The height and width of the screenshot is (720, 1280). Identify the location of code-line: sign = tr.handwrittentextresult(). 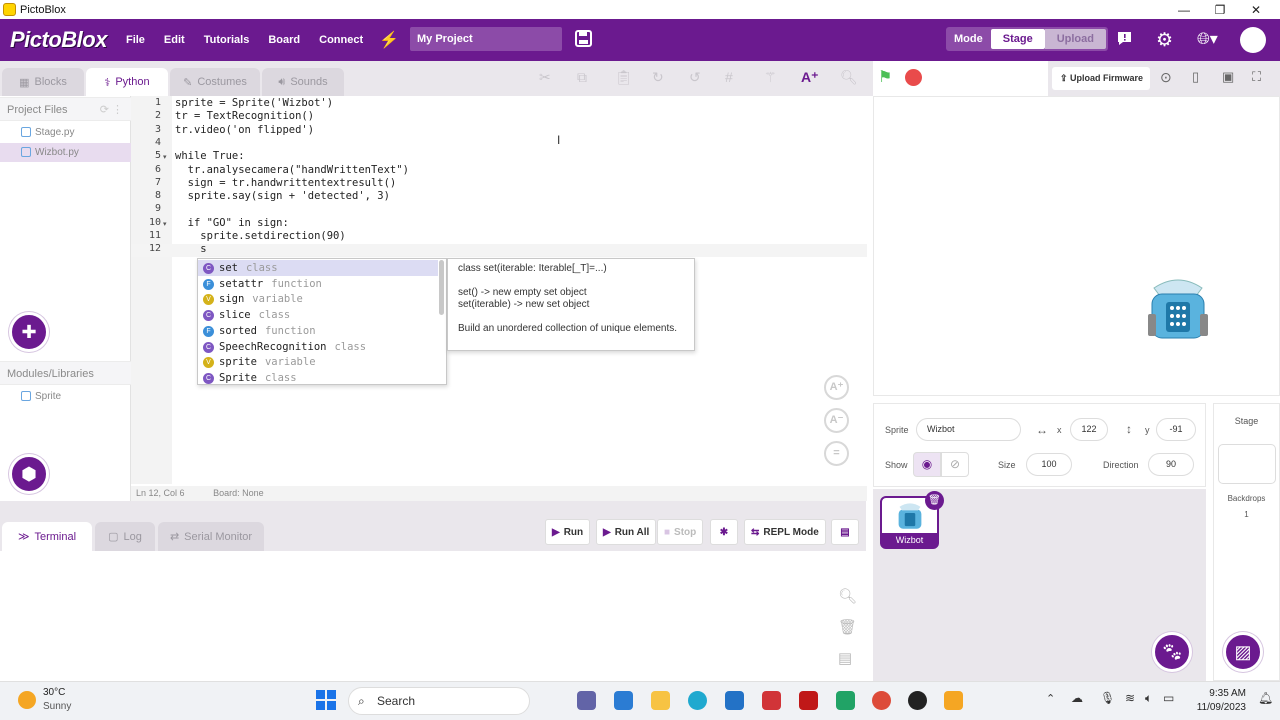
(286, 183).